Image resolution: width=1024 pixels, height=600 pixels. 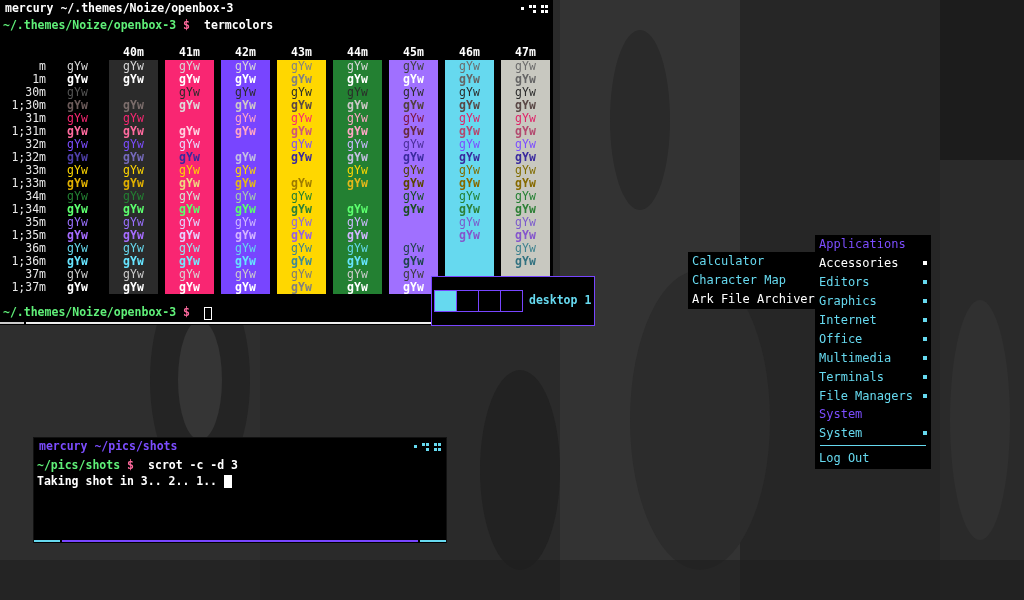 I want to click on attribute-label: 1;34m, so click(x=28, y=209).